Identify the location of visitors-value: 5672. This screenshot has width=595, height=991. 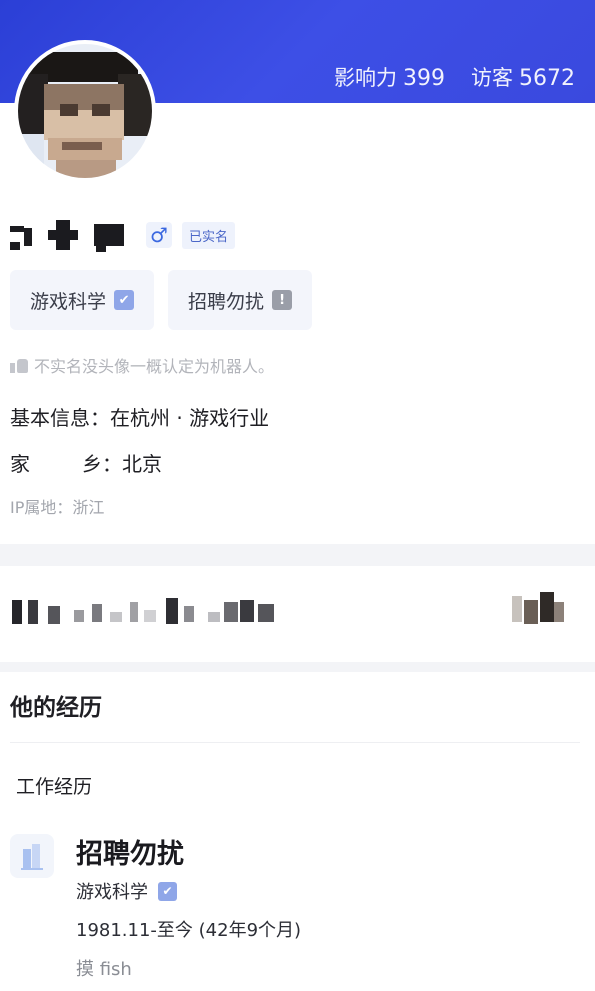
(547, 78).